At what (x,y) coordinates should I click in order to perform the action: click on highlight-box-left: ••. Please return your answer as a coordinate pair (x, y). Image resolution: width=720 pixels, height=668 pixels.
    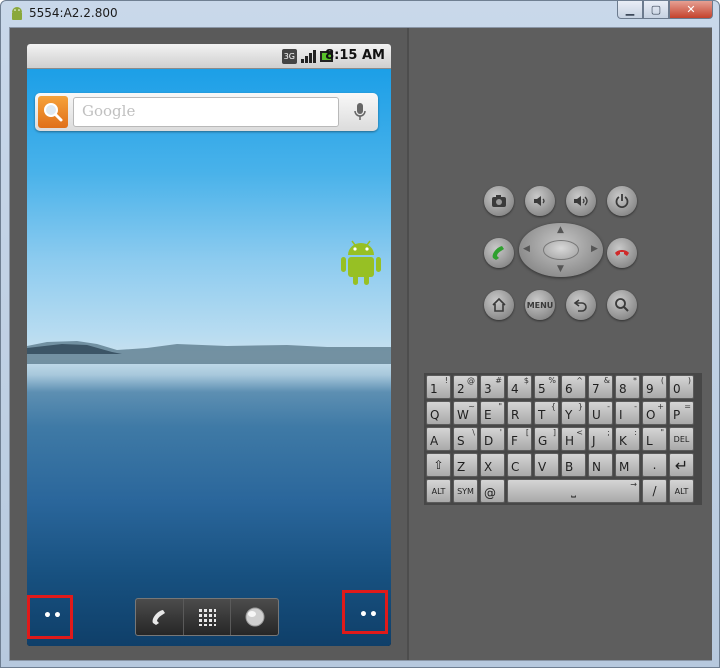
    Looking at the image, I should click on (50, 617).